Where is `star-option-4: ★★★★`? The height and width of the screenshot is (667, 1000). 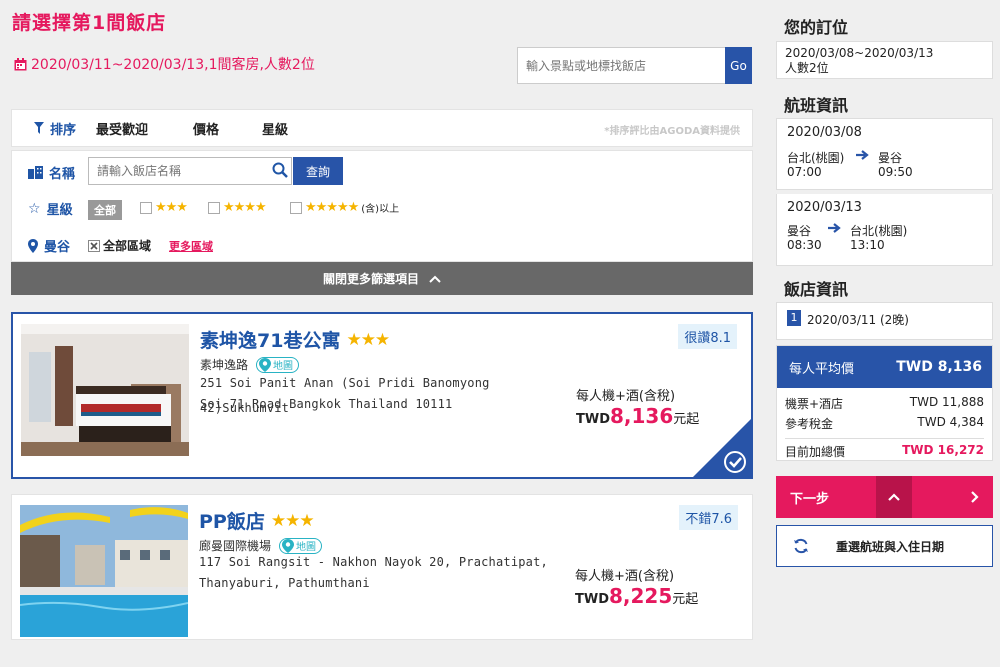 star-option-4: ★★★★ is located at coordinates (237, 207).